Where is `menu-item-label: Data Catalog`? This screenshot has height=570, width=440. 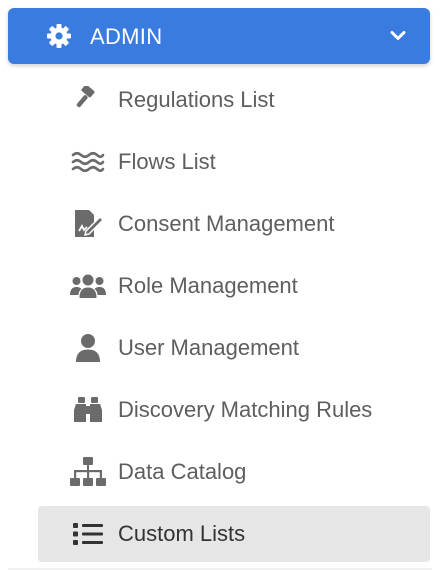
menu-item-label: Data Catalog is located at coordinates (182, 471).